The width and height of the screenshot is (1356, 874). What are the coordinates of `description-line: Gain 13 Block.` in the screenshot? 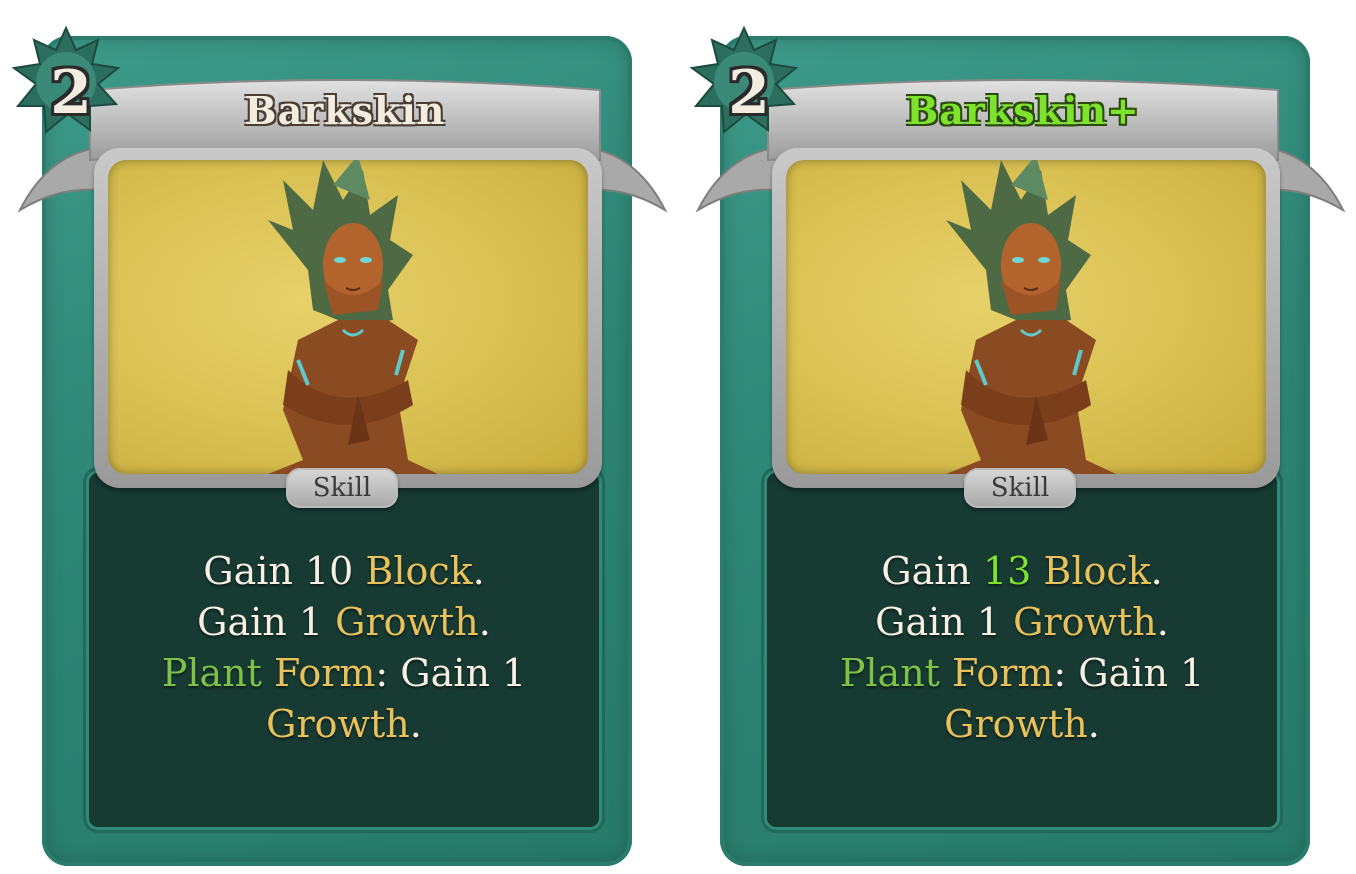 It's located at (1022, 571).